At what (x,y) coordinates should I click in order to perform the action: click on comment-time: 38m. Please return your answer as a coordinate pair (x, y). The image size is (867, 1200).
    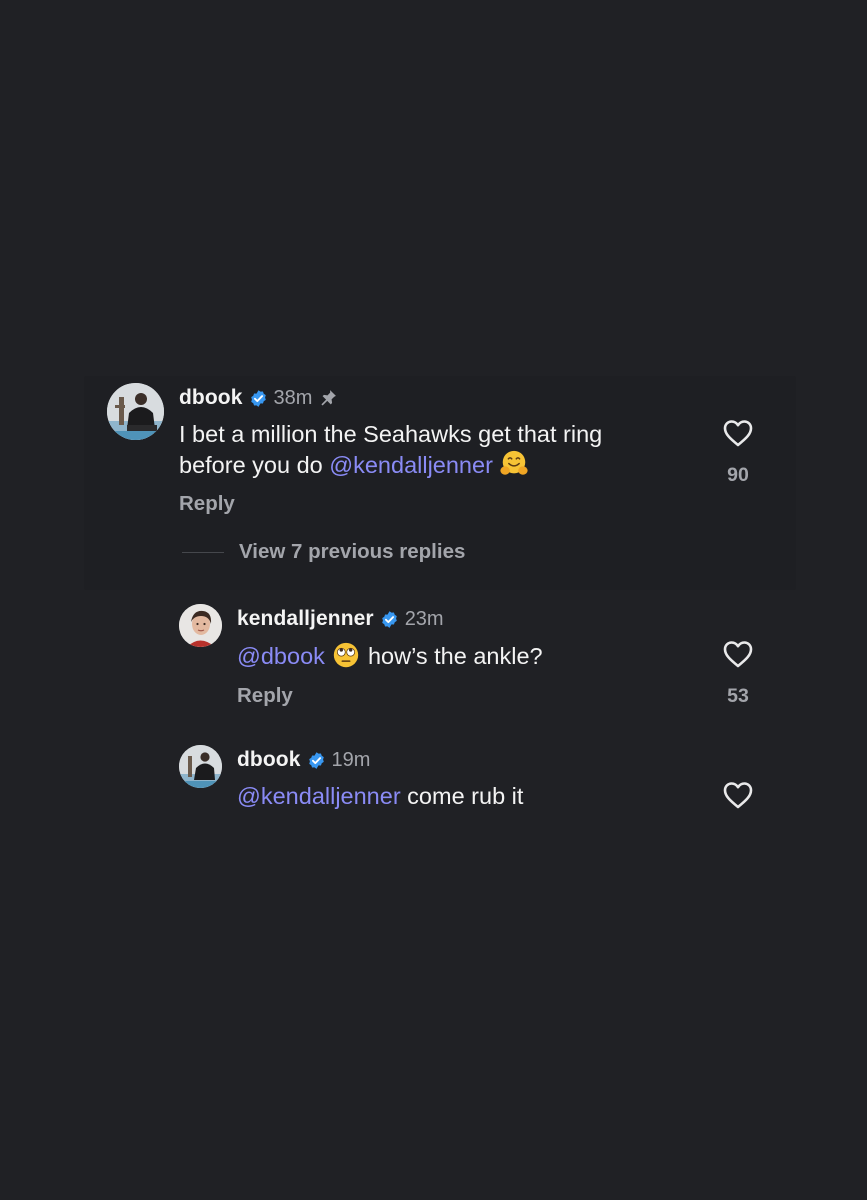
    Looking at the image, I should click on (293, 397).